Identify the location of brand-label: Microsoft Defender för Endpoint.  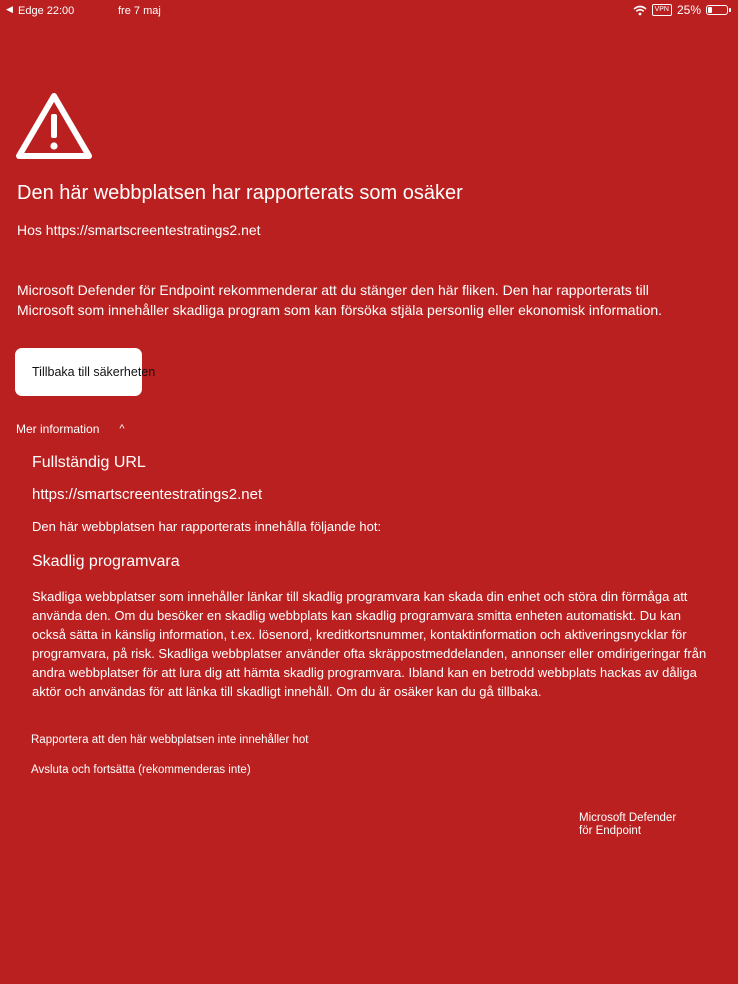
(639, 825).